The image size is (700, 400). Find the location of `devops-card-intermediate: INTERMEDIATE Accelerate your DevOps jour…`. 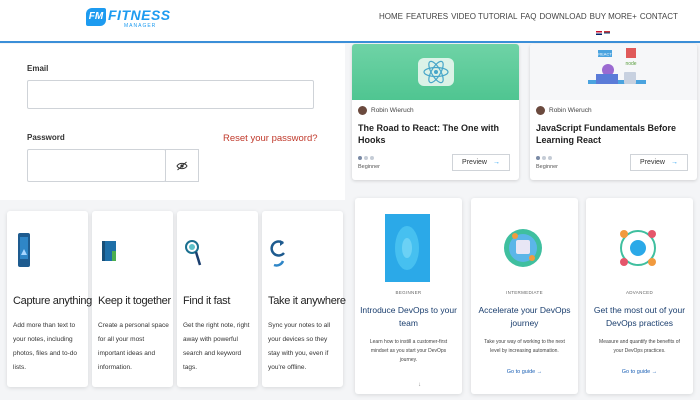

devops-card-intermediate: INTERMEDIATE Accelerate your DevOps jour… is located at coordinates (524, 296).